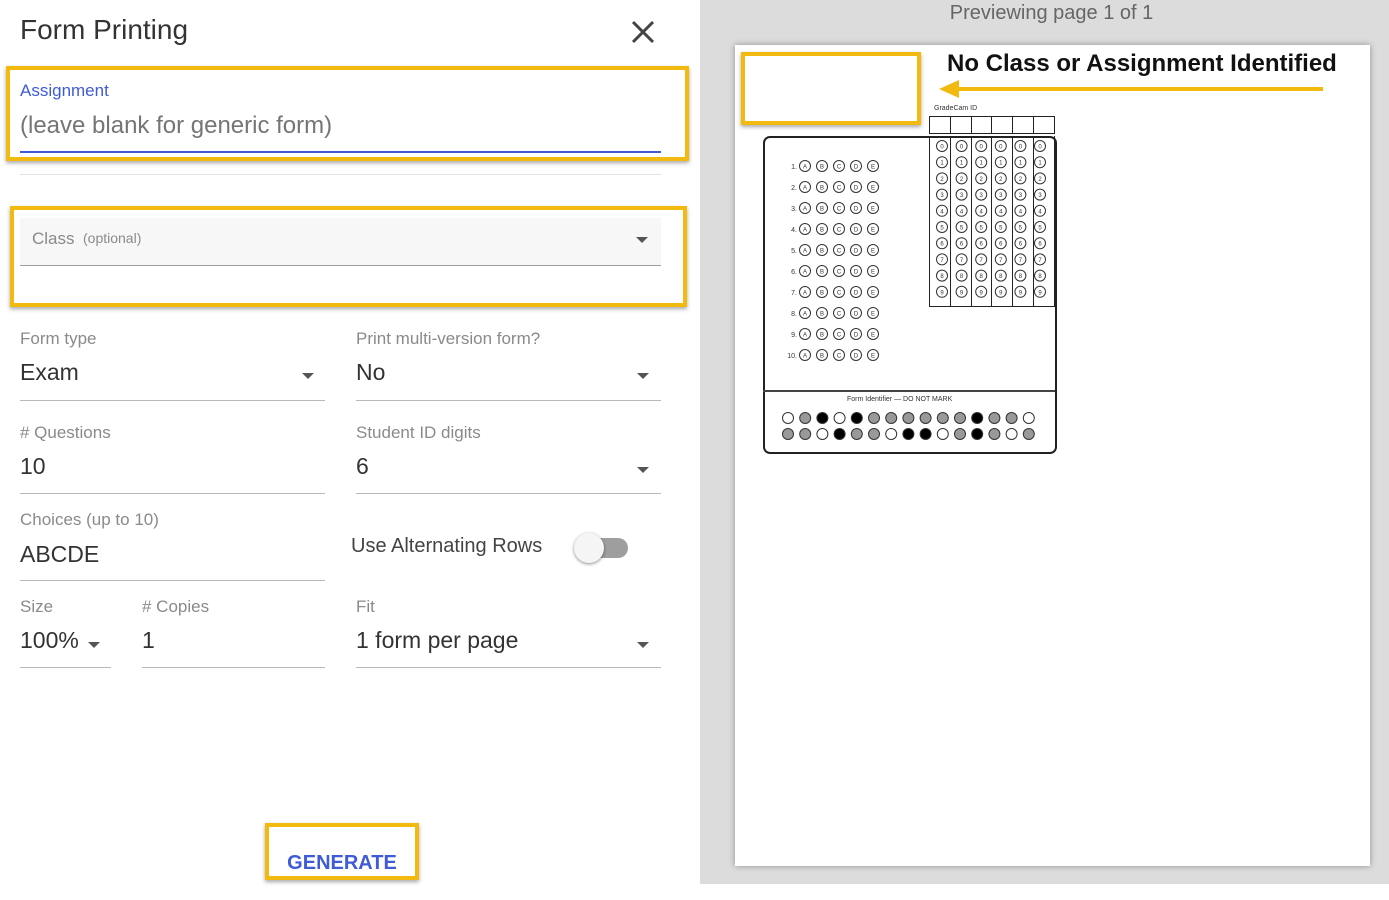 Image resolution: width=1389 pixels, height=900 pixels. Describe the element at coordinates (1131, 89) in the screenshot. I see `annotation-arrow-icon` at that location.